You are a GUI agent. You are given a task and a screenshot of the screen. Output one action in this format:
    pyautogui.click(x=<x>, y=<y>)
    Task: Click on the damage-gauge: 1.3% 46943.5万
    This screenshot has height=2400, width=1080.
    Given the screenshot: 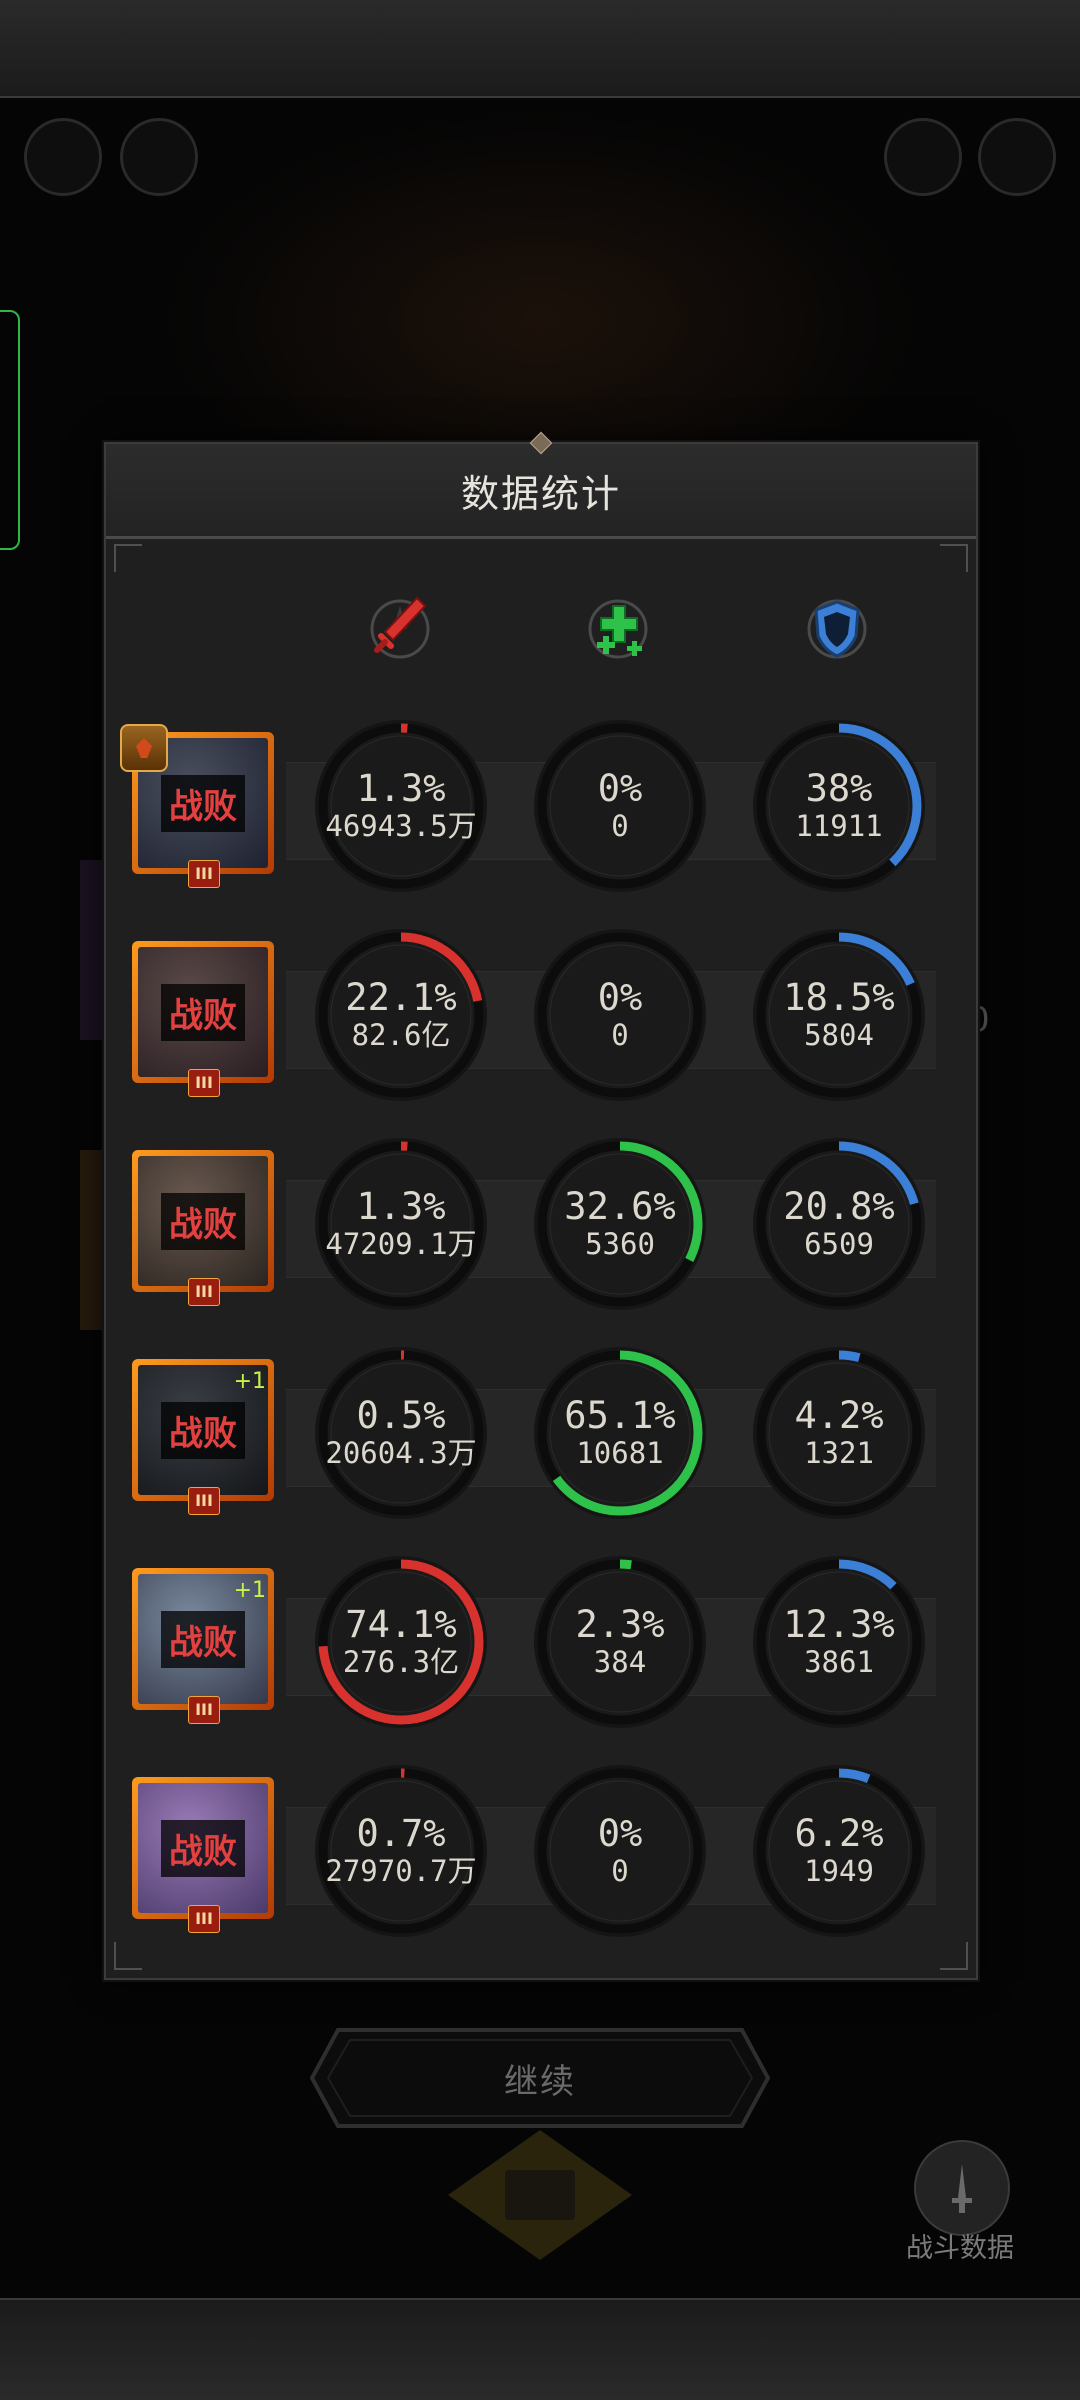 What is the action you would take?
    pyautogui.click(x=401, y=806)
    